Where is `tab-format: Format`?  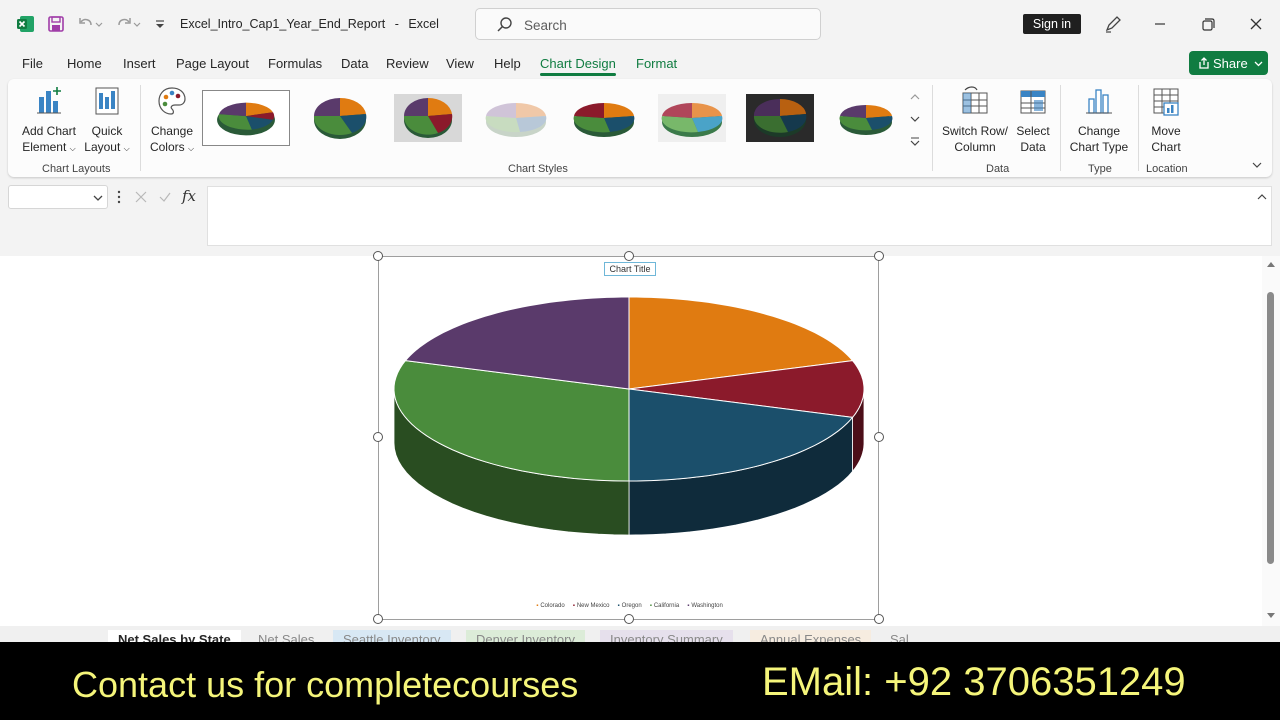
tab-format: Format is located at coordinates (656, 63).